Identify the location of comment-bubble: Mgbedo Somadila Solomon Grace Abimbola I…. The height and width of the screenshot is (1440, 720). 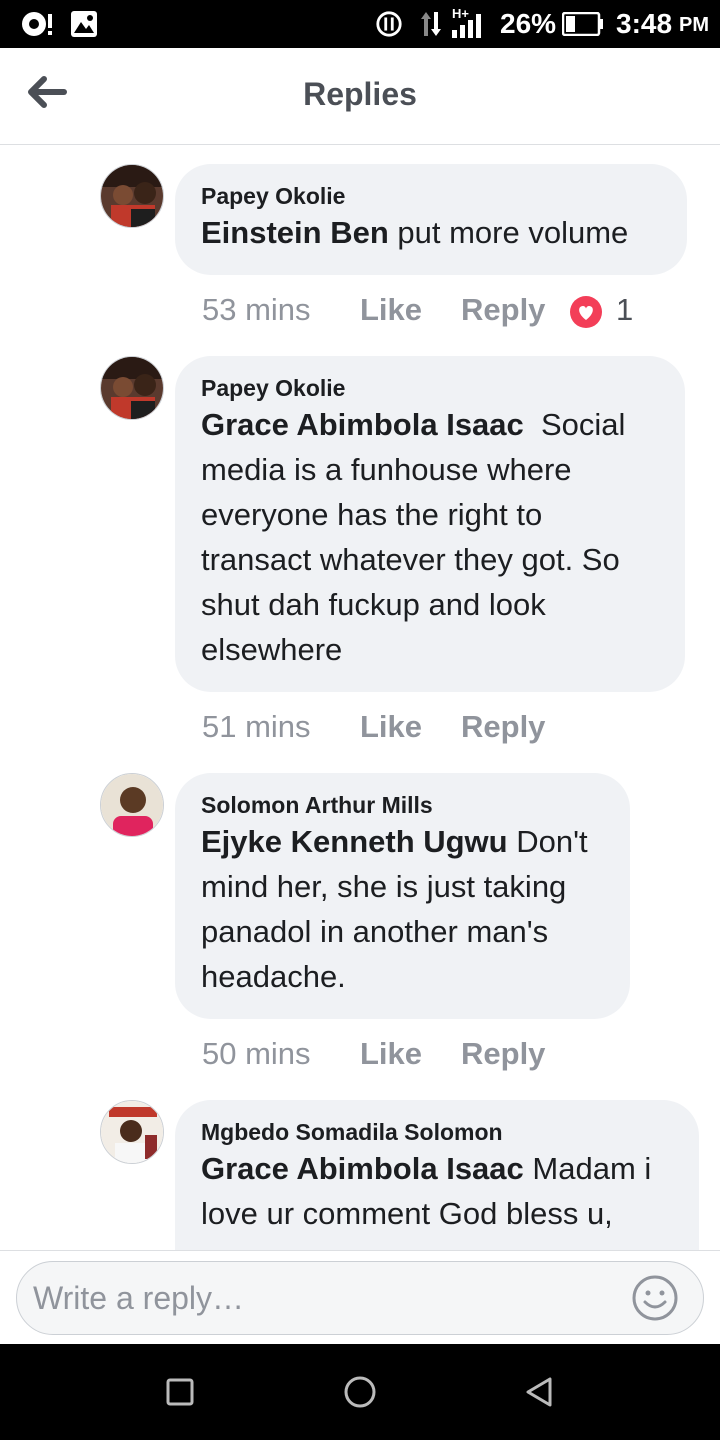
(437, 1175).